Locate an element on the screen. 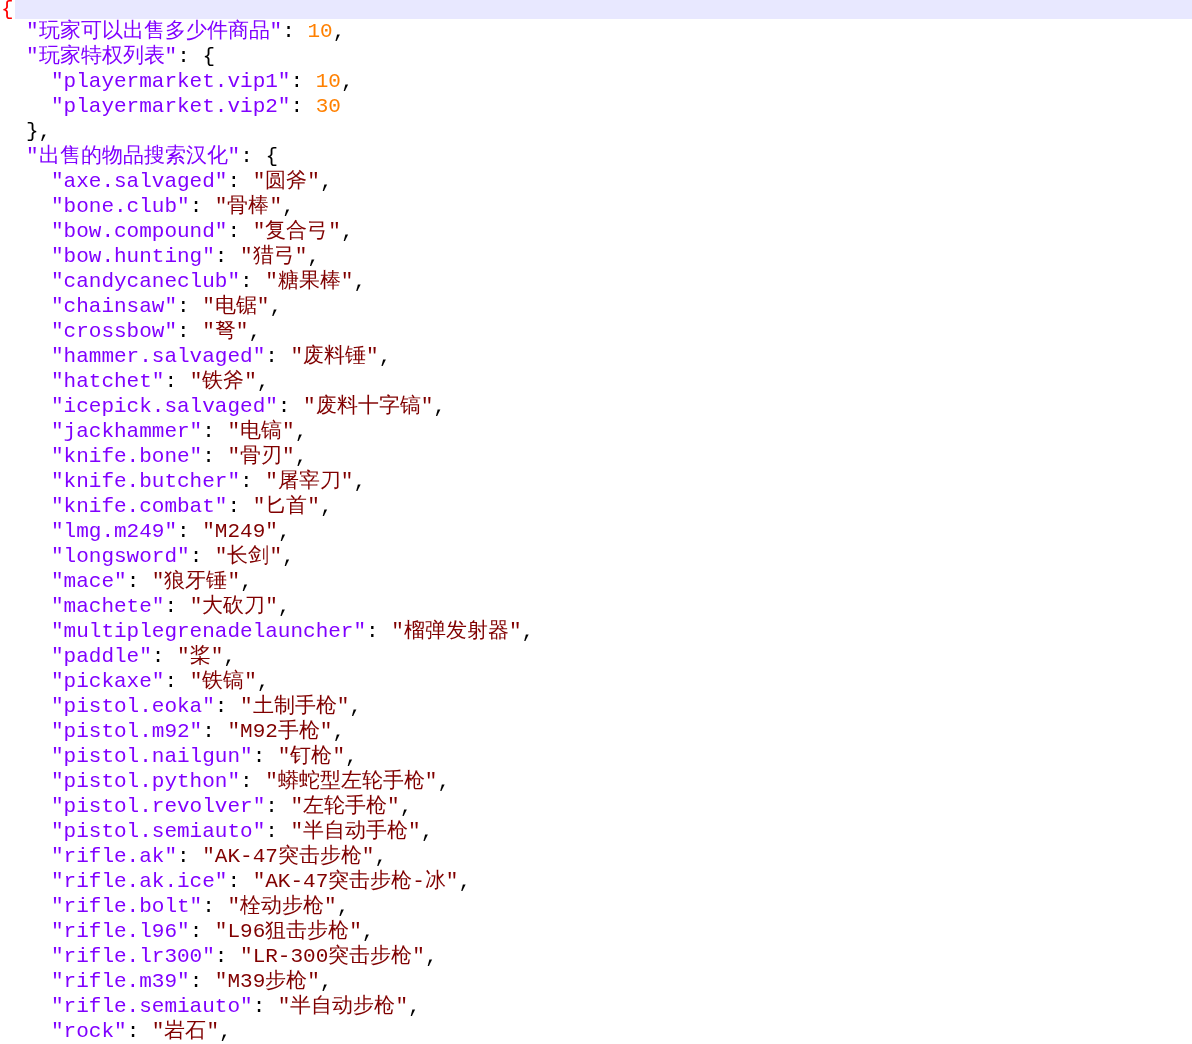 This screenshot has height=1044, width=1192. code-line: "playermarket.vip1": 10, is located at coordinates (202, 81).